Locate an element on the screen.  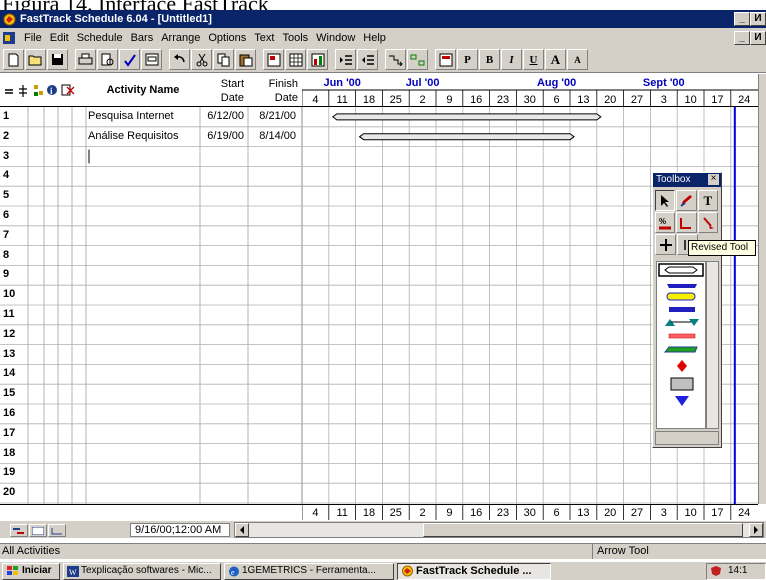
table-row: 2 Análise Requisitos 6/19/00 8/14/00 is located at coordinates (379, 136).